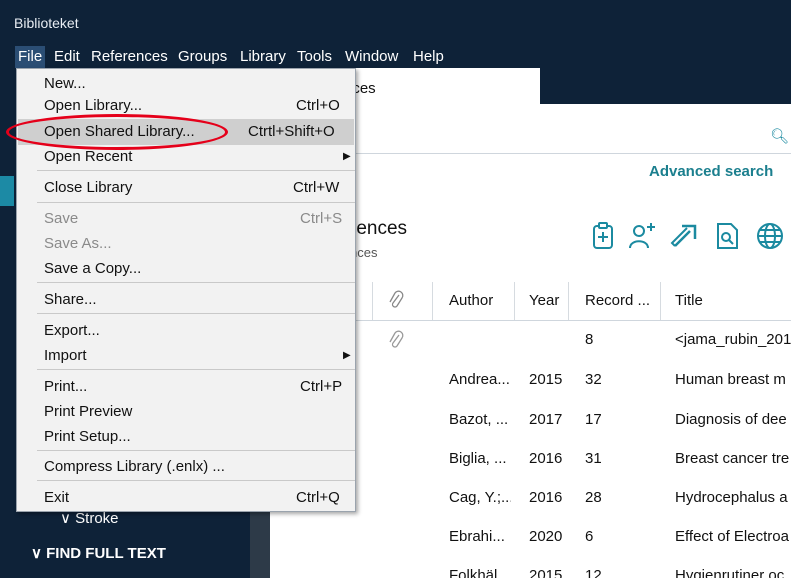 The image size is (791, 578). I want to click on menu-groups: Groups, so click(202, 57).